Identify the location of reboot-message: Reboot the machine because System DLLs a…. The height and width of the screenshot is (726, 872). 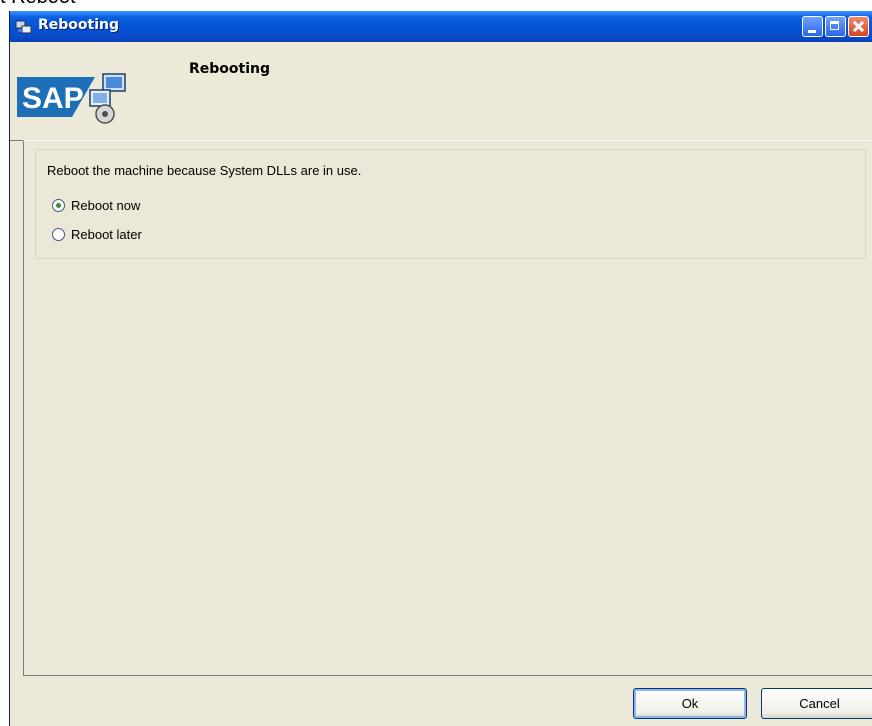
(204, 170).